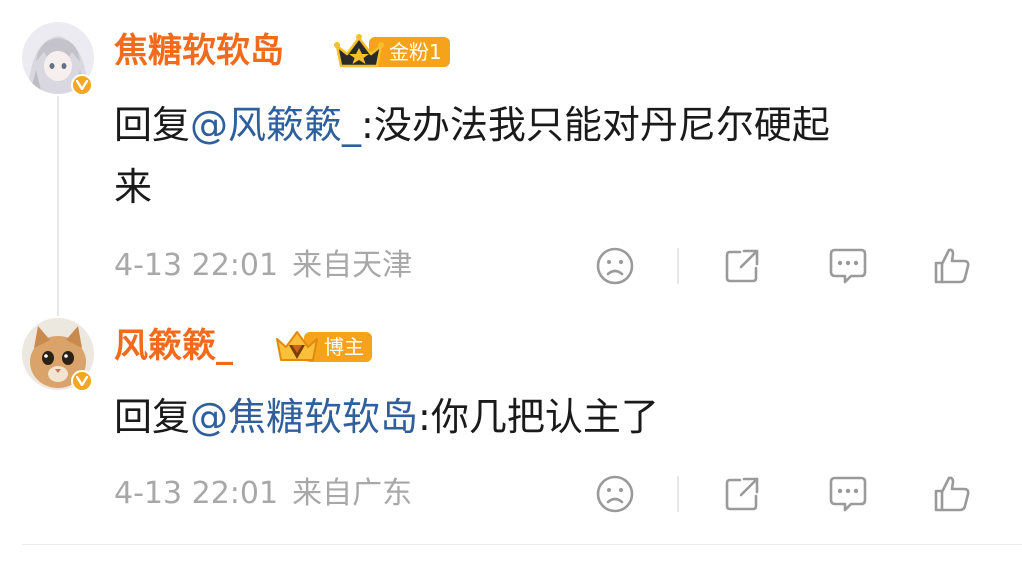 This screenshot has width=1022, height=568. I want to click on comment-text: 回复@风簌簌_:没办法我只能对丹尼尔硬起, so click(472, 125).